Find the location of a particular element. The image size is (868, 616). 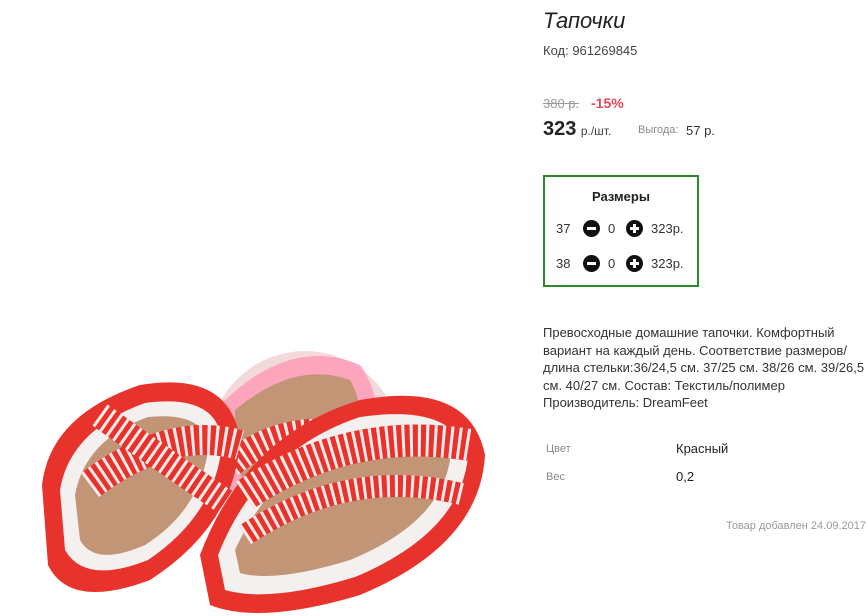

price-value: 323 is located at coordinates (560, 129).